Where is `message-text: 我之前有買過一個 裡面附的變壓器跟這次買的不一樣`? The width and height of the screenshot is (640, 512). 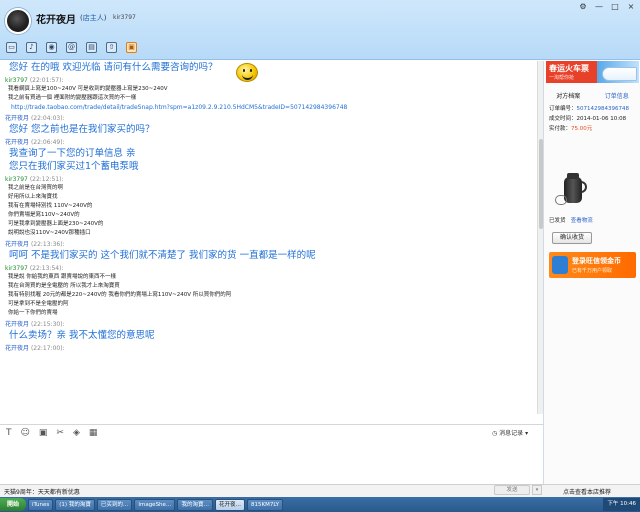 message-text: 我之前有買過一個 裡面附的變壓器跟這次買的不一樣 is located at coordinates (72, 98).